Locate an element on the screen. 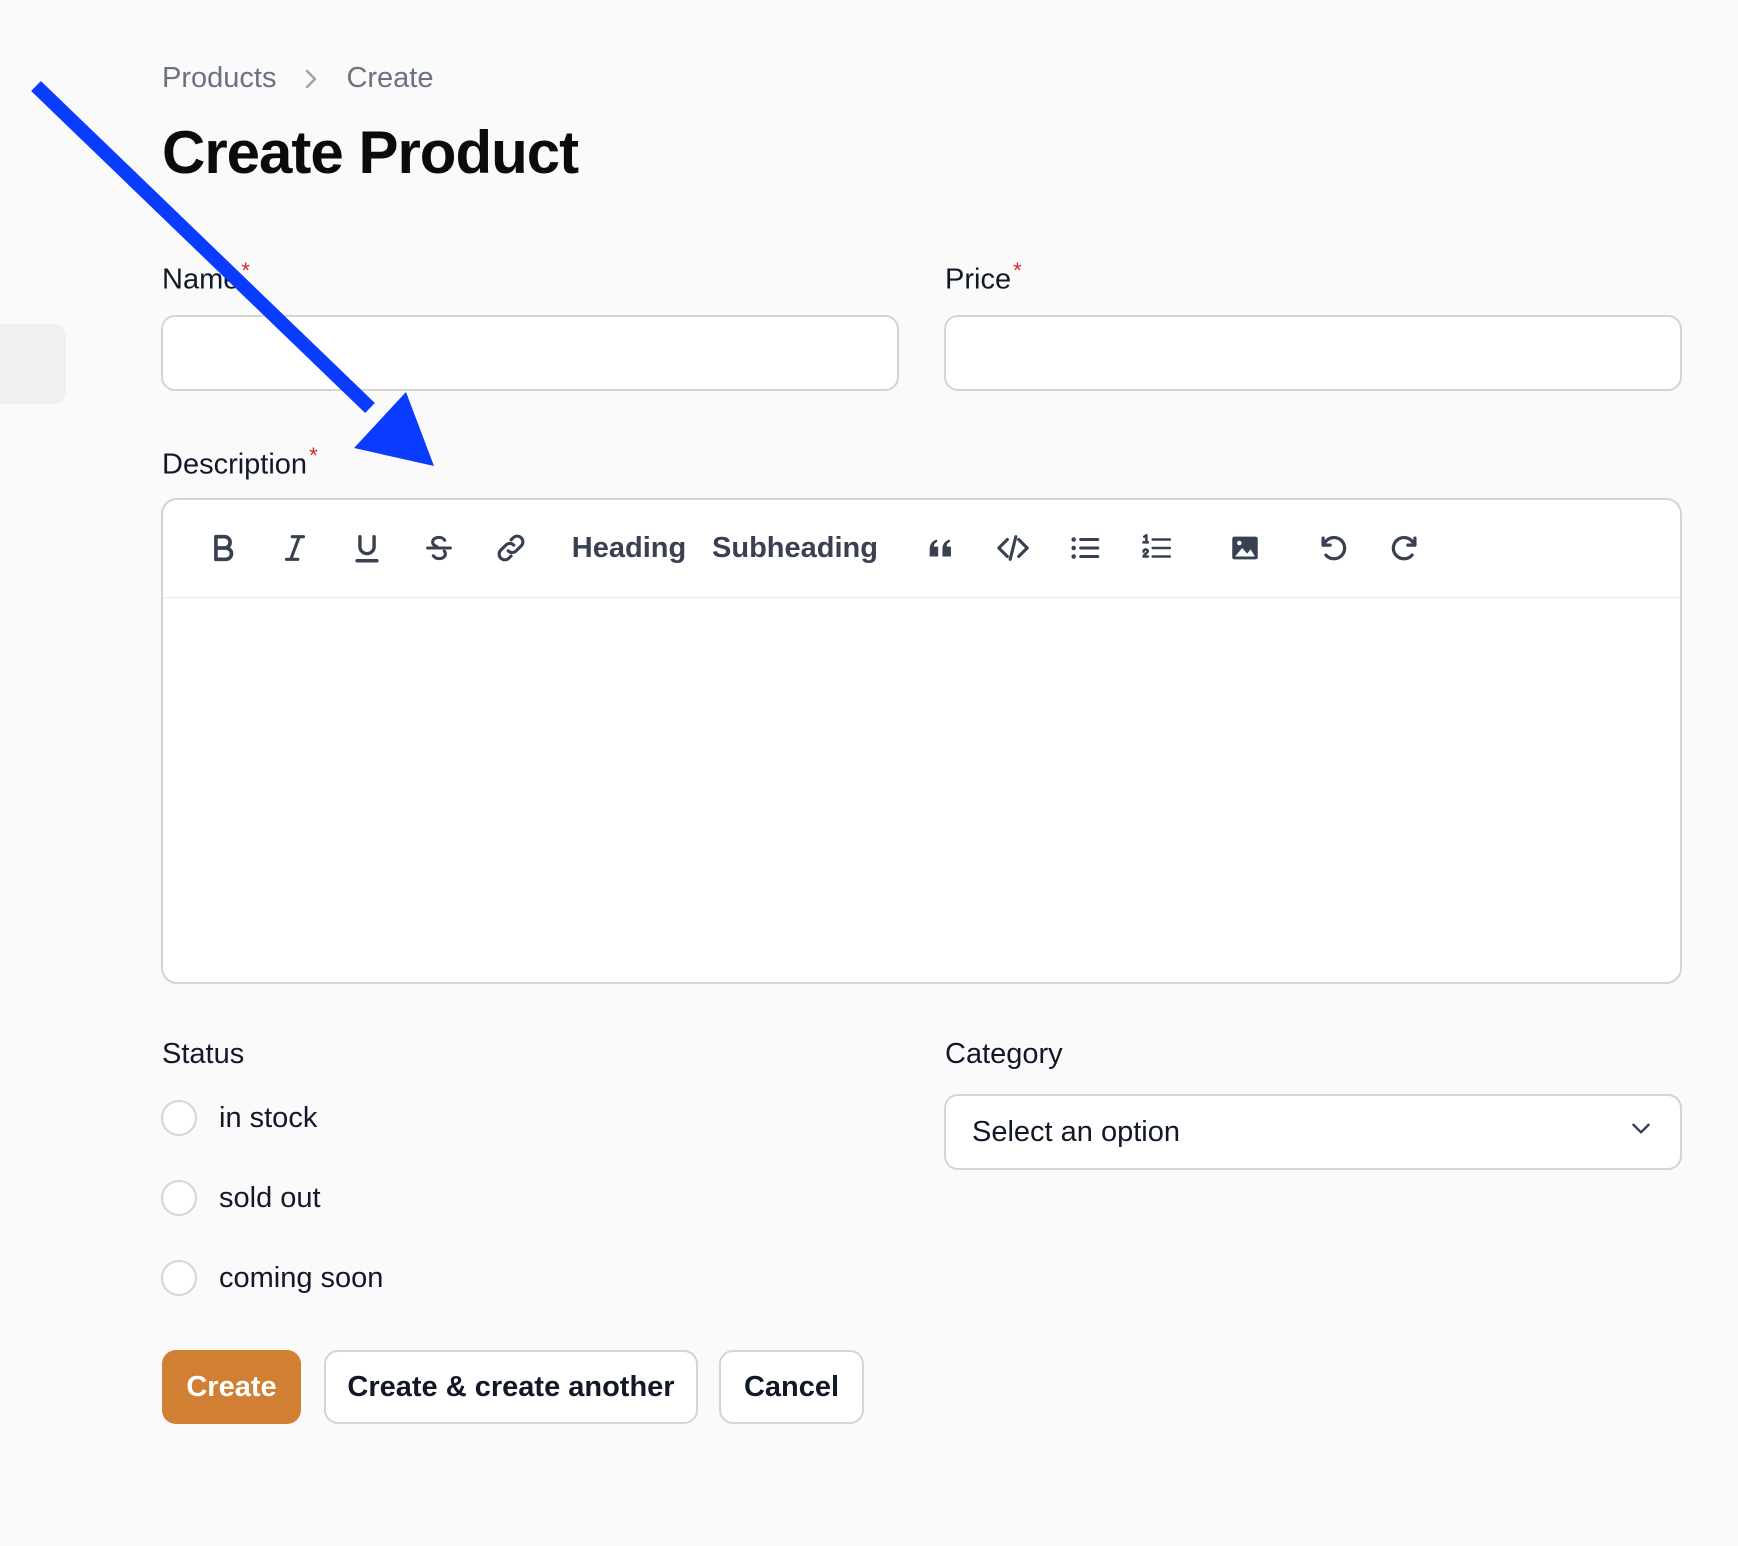 The height and width of the screenshot is (1546, 1738). code-button is located at coordinates (1013, 548).